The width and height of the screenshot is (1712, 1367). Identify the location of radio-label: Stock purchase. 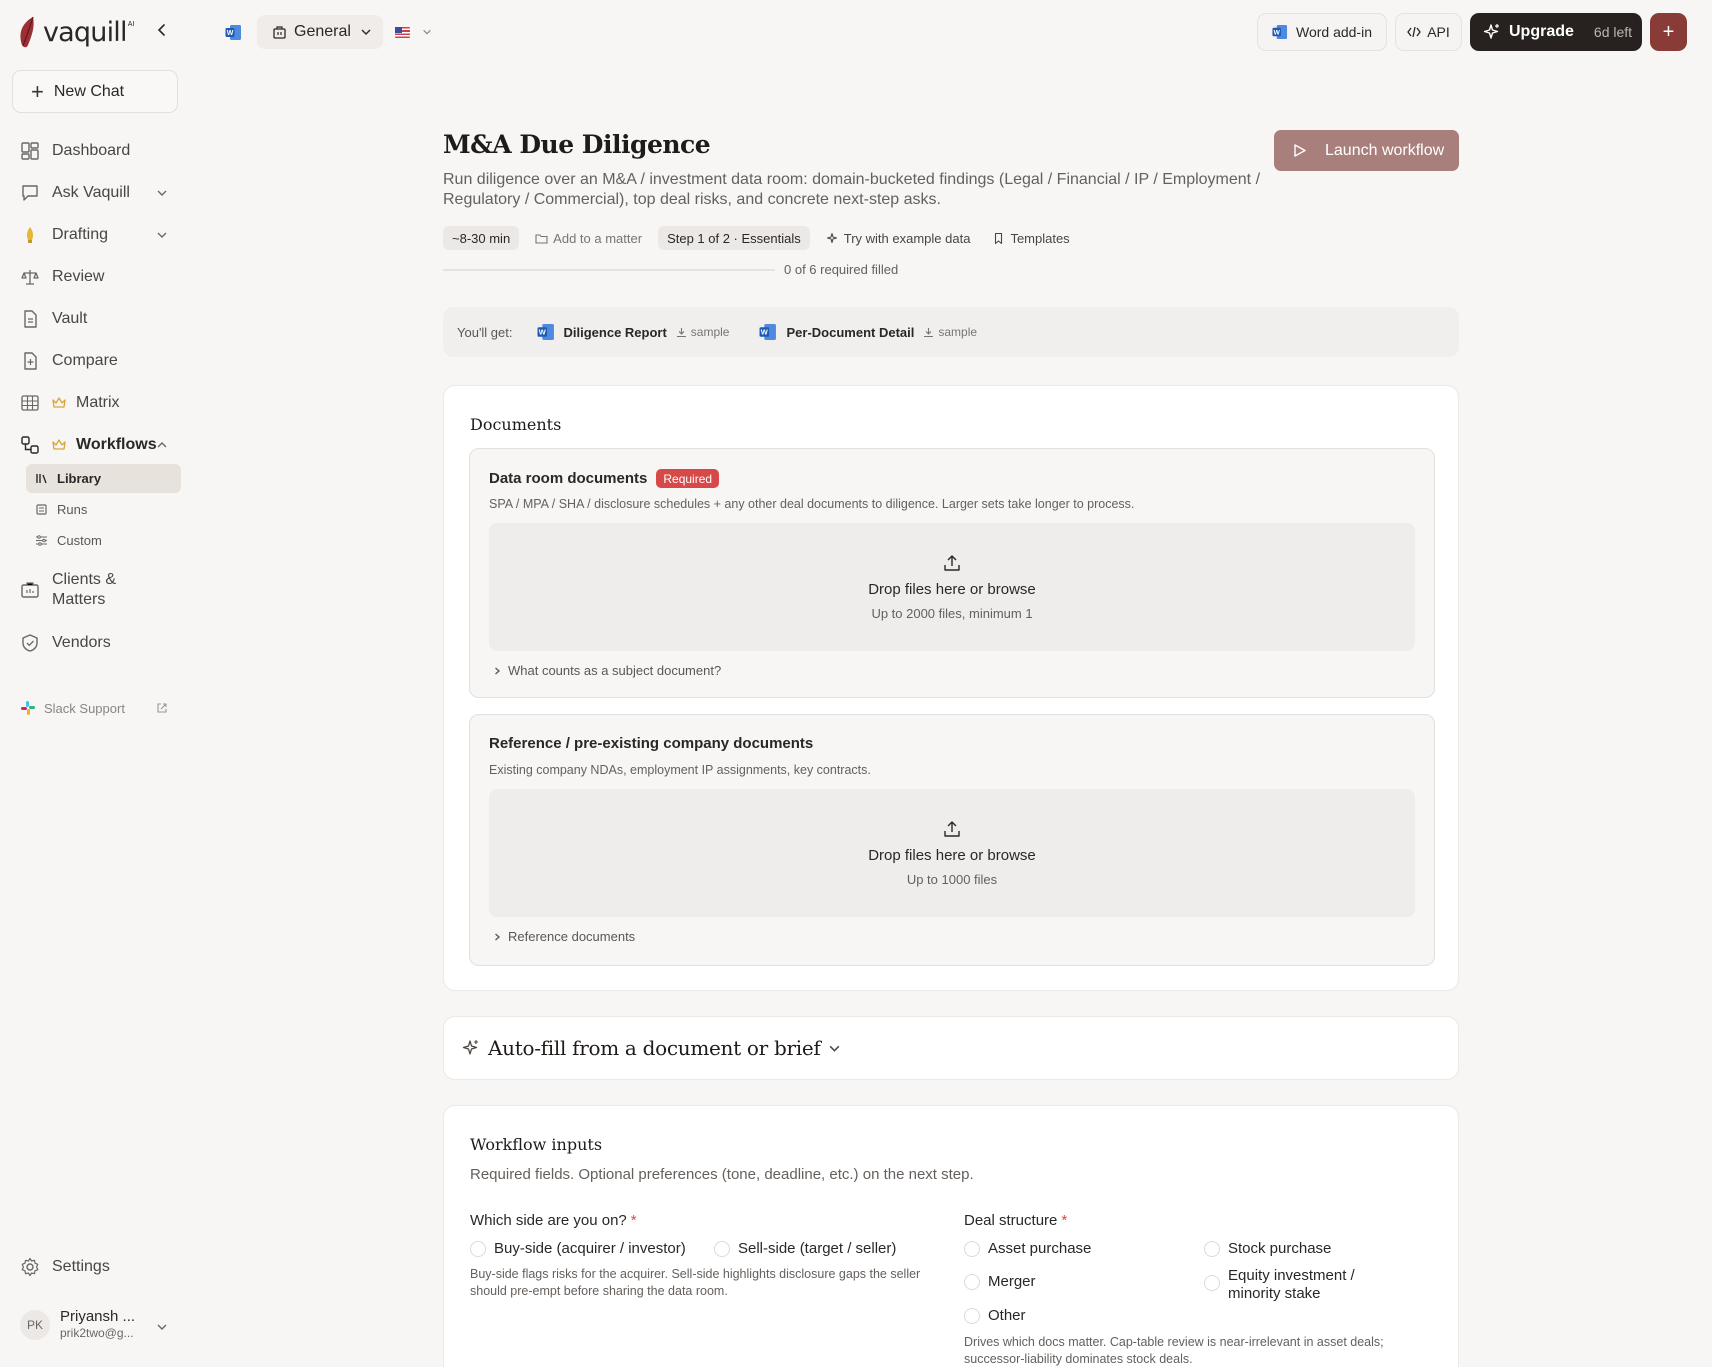
(1280, 1248).